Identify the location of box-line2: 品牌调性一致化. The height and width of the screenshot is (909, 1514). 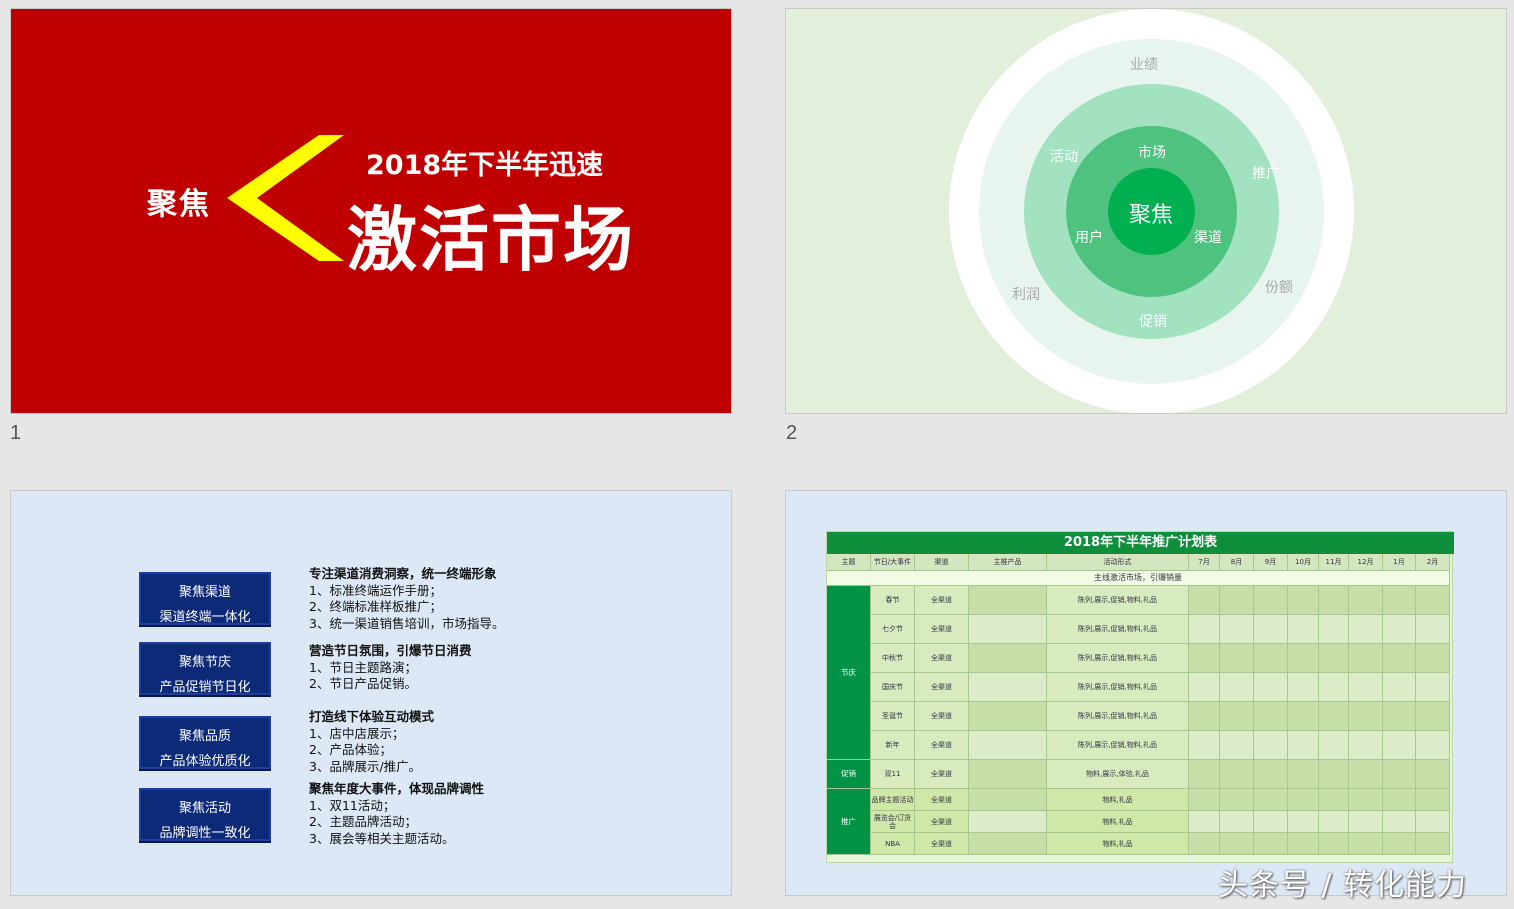
(205, 833).